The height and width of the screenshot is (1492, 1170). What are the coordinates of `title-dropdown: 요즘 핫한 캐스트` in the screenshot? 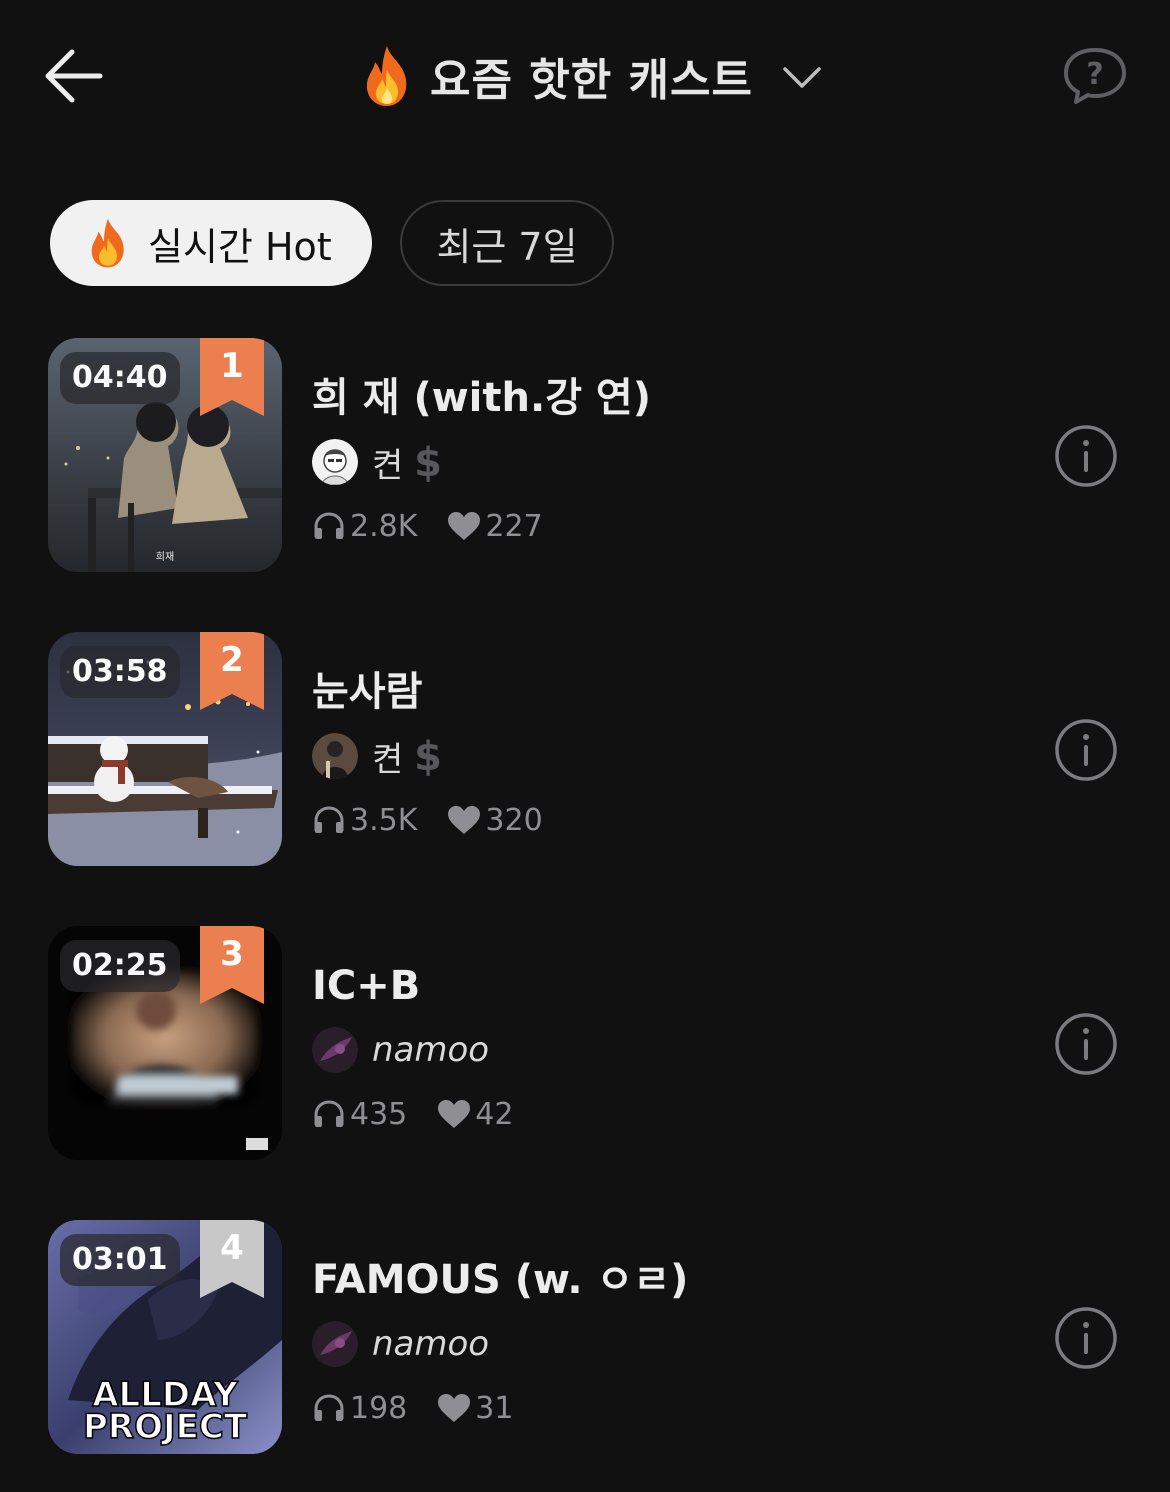 It's located at (591, 76).